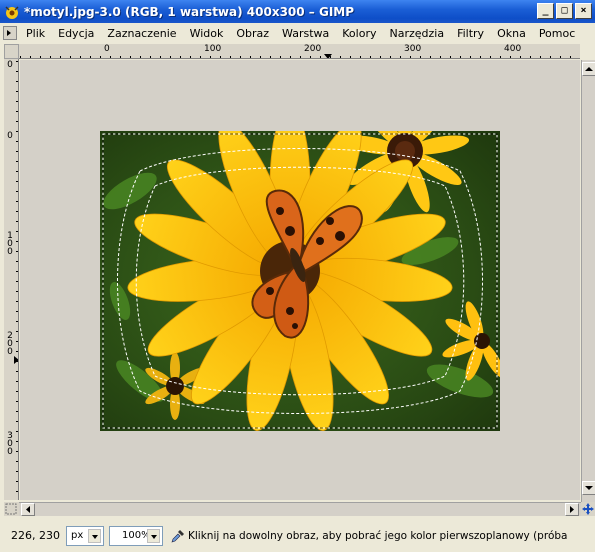 The image size is (595, 552). I want to click on menu-narzedzia: Narzędzia, so click(416, 33).